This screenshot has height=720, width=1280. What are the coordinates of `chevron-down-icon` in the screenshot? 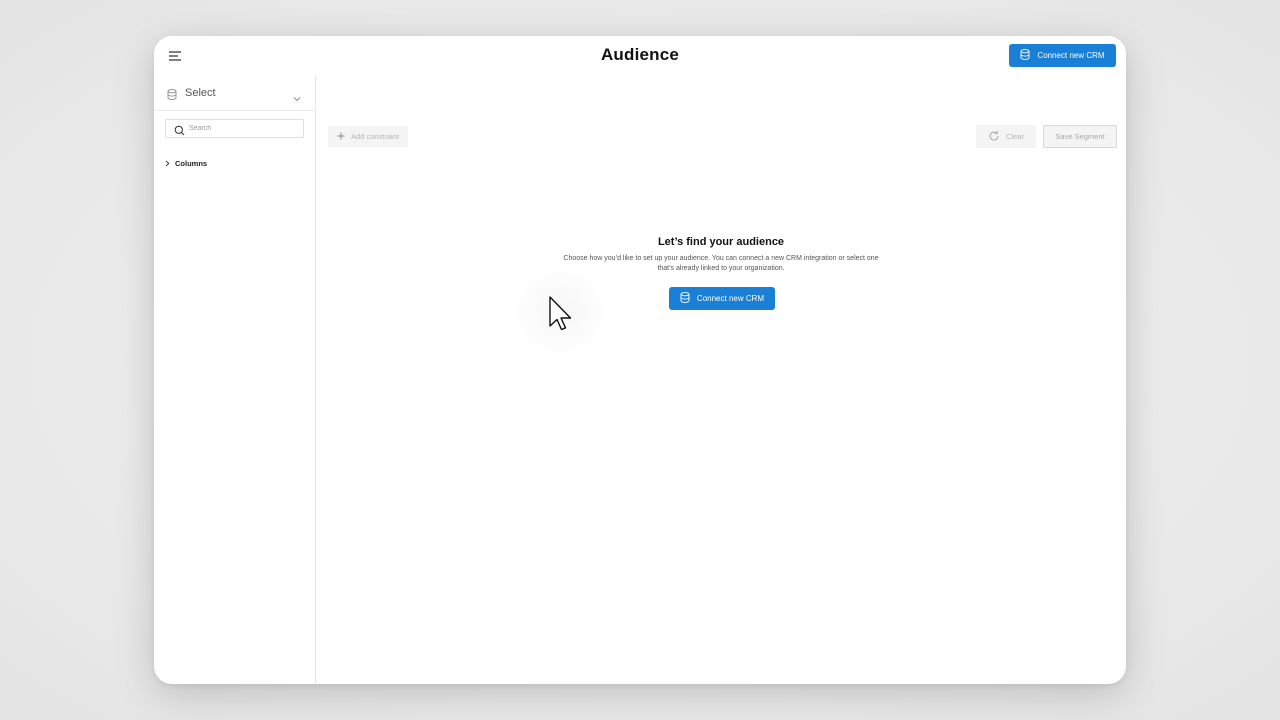 It's located at (297, 98).